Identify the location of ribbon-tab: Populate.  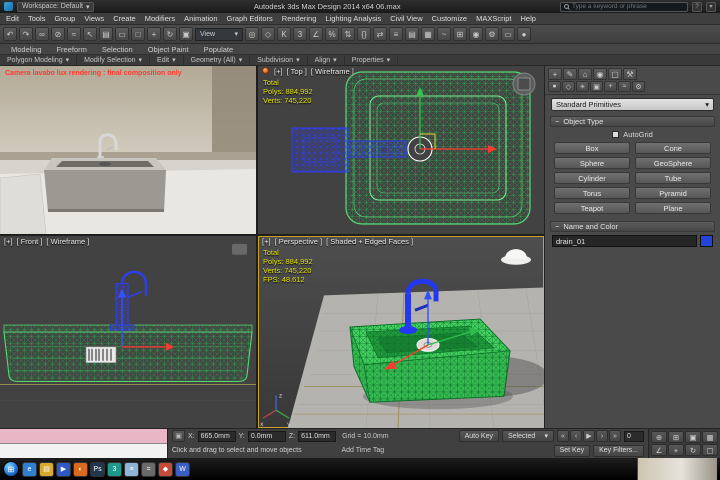
(219, 49).